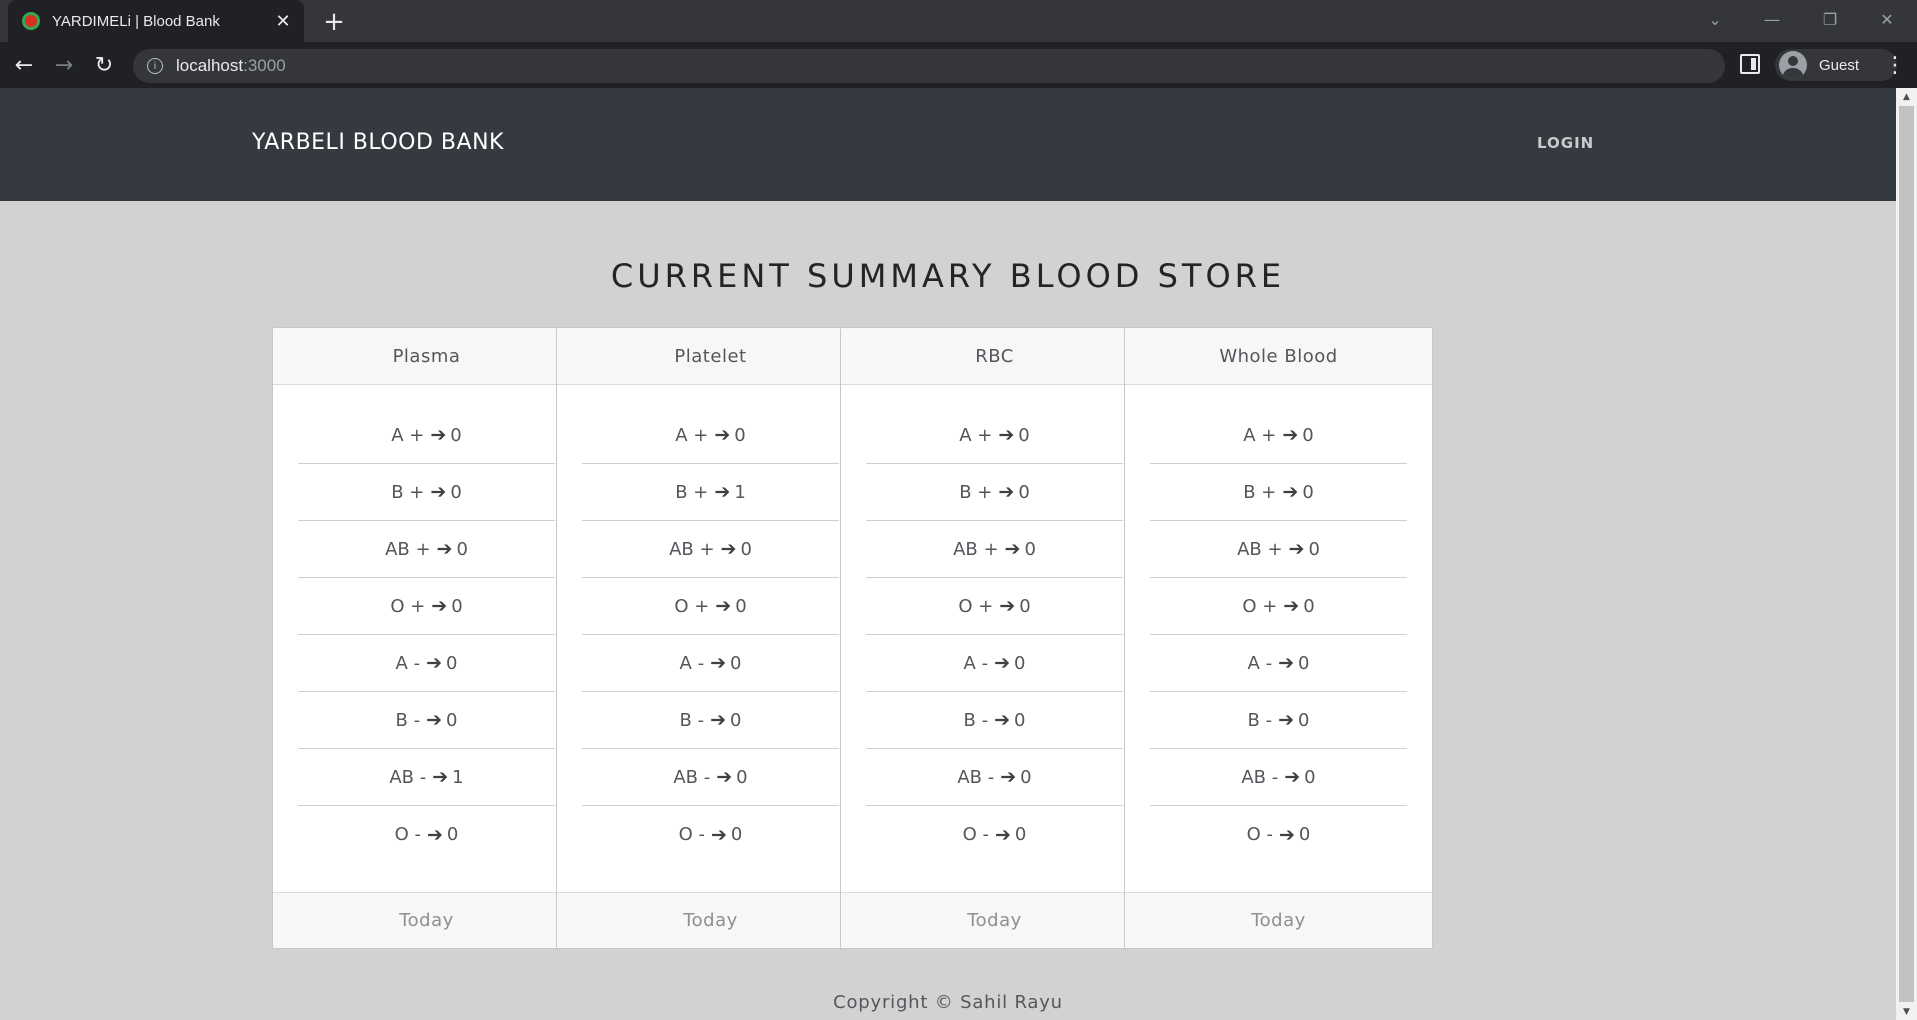 This screenshot has width=1917, height=1020. Describe the element at coordinates (283, 21) in the screenshot. I see `tab-close-icon: ✕` at that location.